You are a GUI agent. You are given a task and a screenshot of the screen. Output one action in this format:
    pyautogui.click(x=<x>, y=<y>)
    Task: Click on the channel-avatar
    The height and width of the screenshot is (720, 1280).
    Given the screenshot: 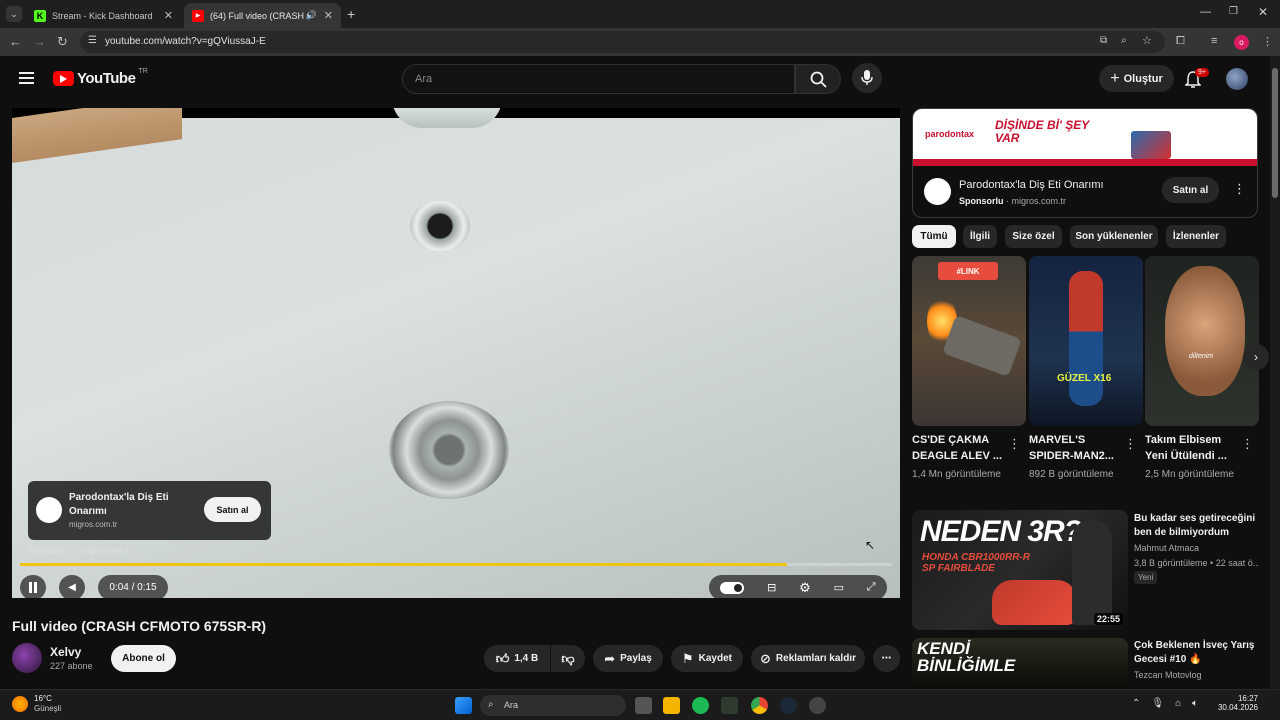 What is the action you would take?
    pyautogui.click(x=27, y=658)
    